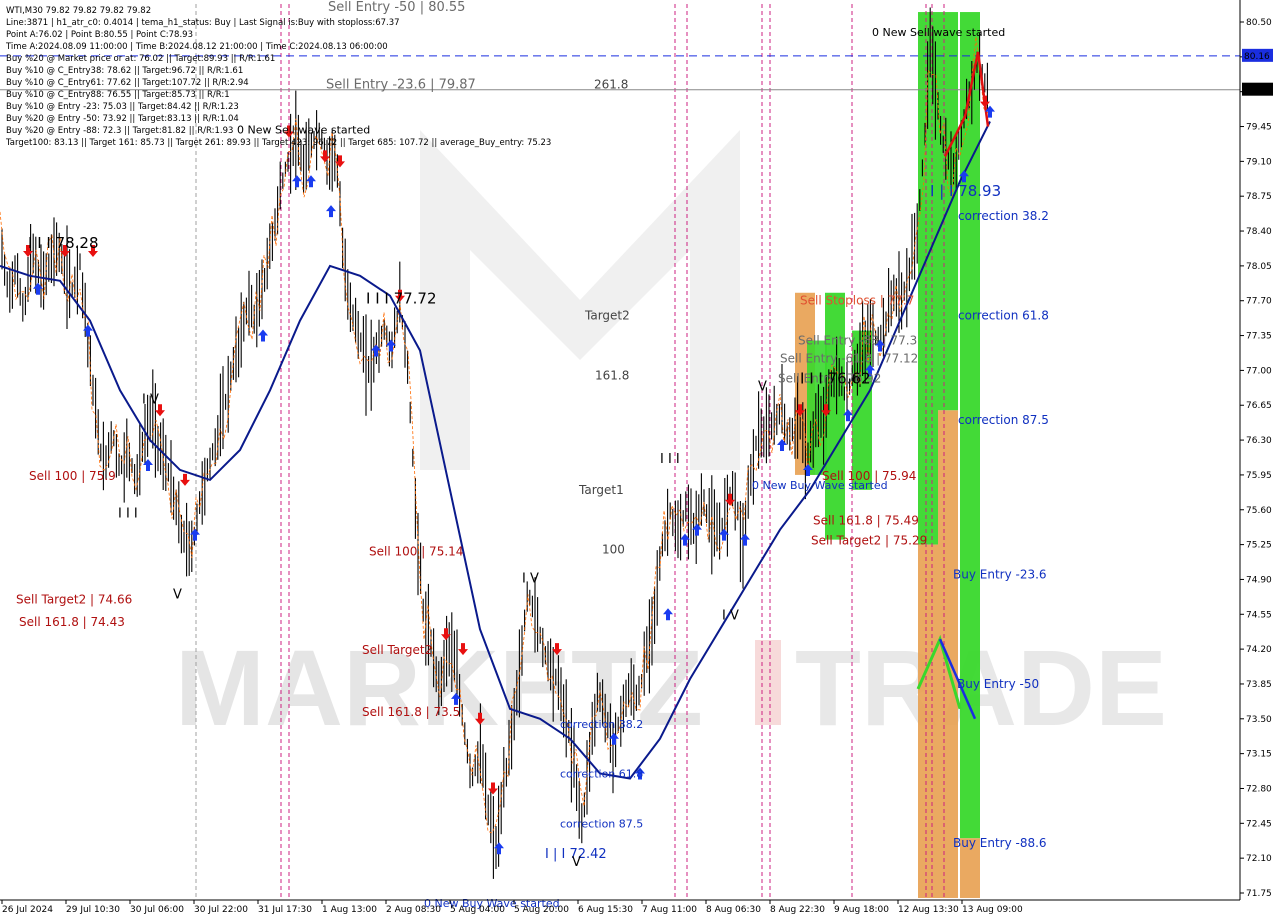 The image size is (1280, 920). I want to click on chart-annotation: Buy Entry -50, so click(998, 684).